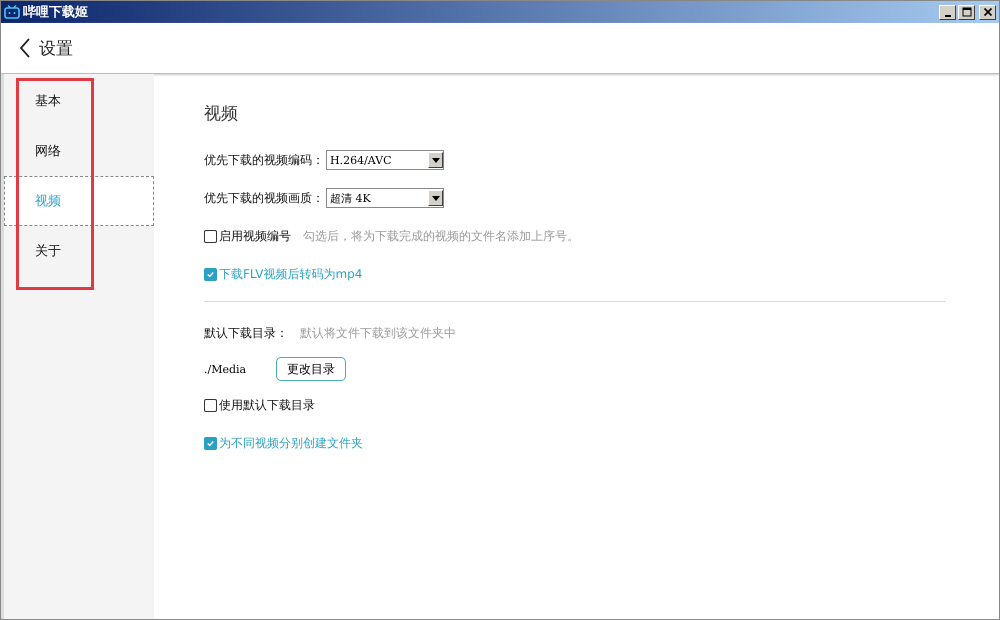 This screenshot has height=620, width=1000. I want to click on tv-logo-icon, so click(12, 12).